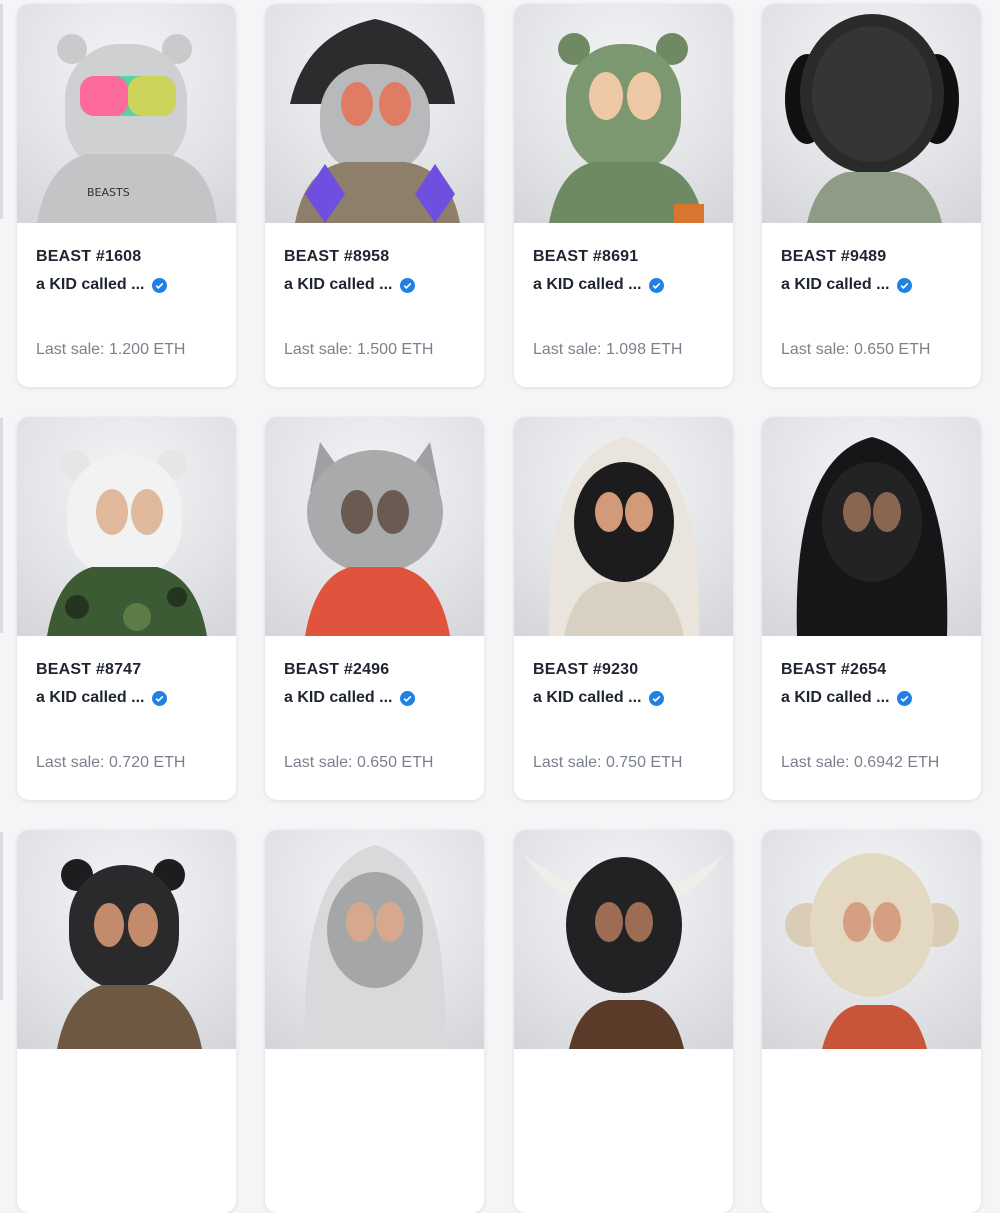 This screenshot has width=1000, height=1213. I want to click on nft-artwork: BEASTS, so click(127, 128).